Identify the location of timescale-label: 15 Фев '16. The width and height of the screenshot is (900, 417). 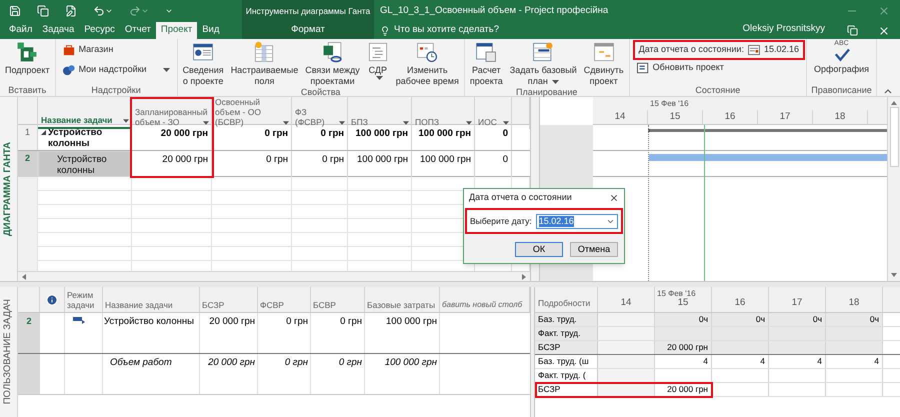
(669, 104).